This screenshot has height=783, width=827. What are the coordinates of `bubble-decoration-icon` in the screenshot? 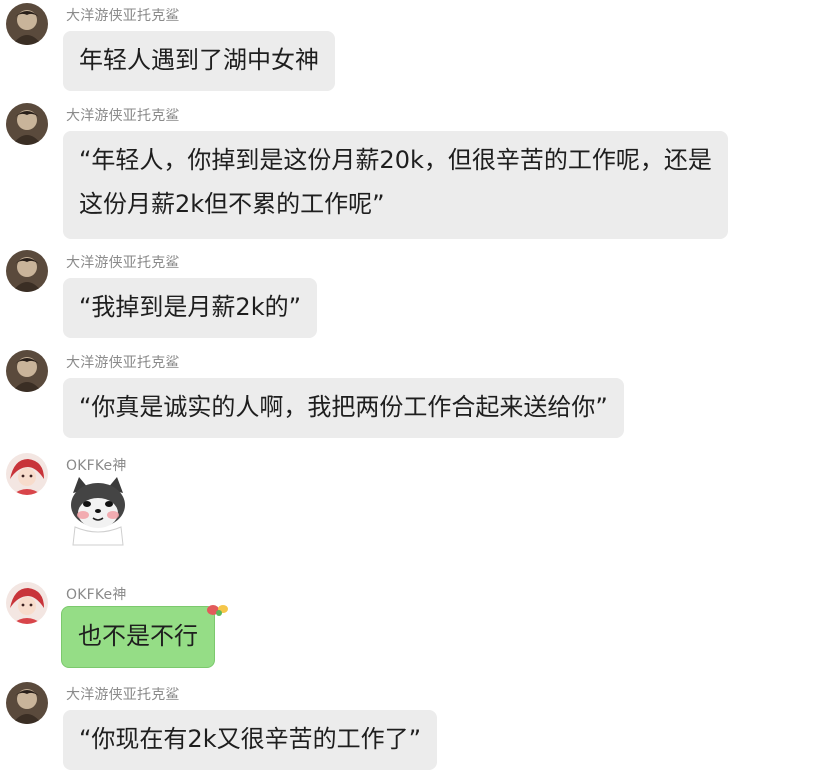 It's located at (217, 610).